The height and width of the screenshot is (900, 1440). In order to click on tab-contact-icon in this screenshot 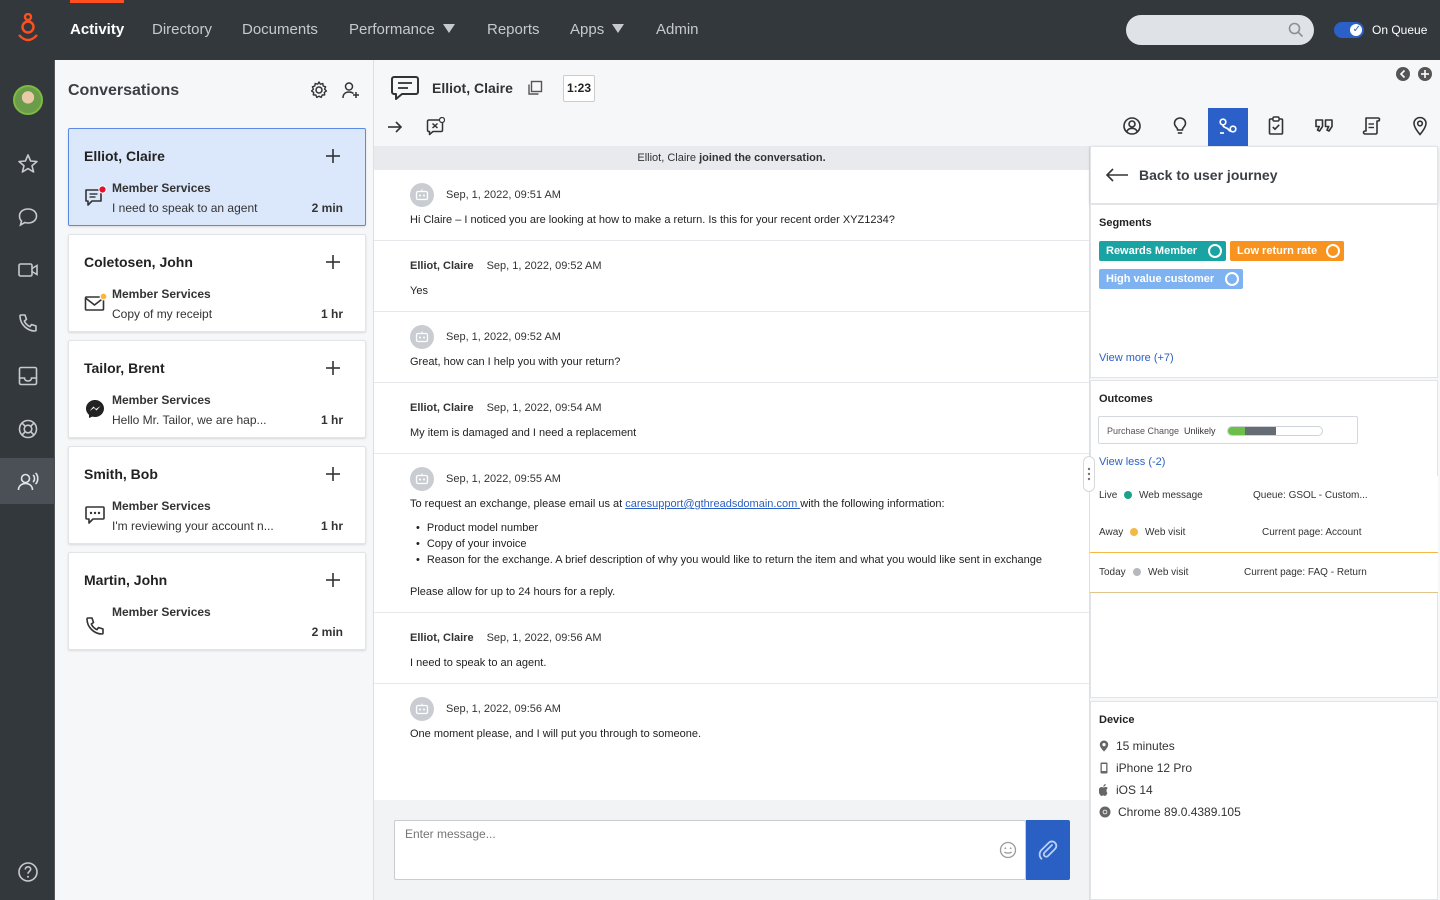, I will do `click(1132, 126)`.